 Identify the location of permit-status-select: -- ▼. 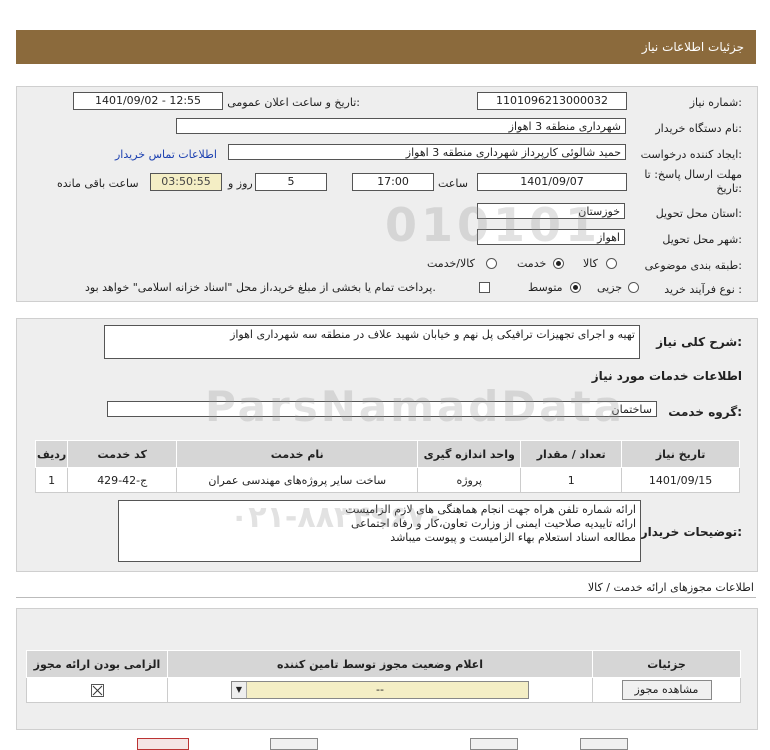
(380, 690).